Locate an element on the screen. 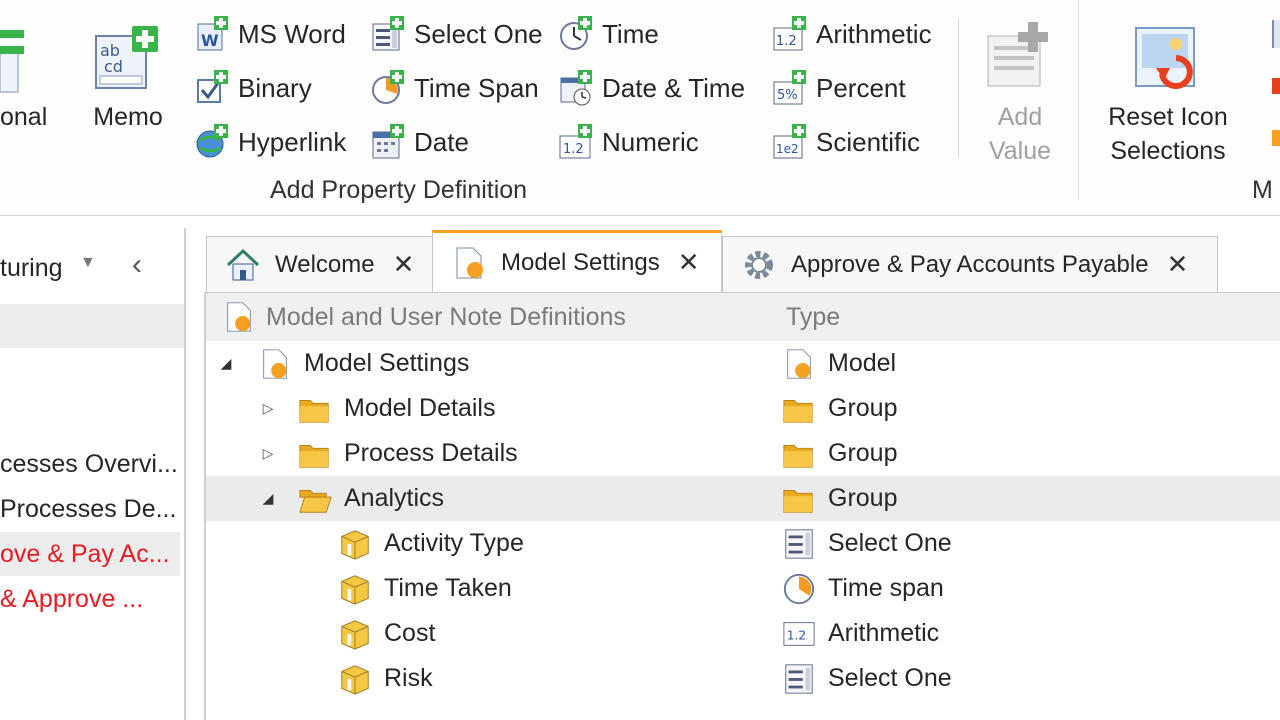 Image resolution: width=1280 pixels, height=720 pixels. hyperlink-globe-icon is located at coordinates (212, 141).